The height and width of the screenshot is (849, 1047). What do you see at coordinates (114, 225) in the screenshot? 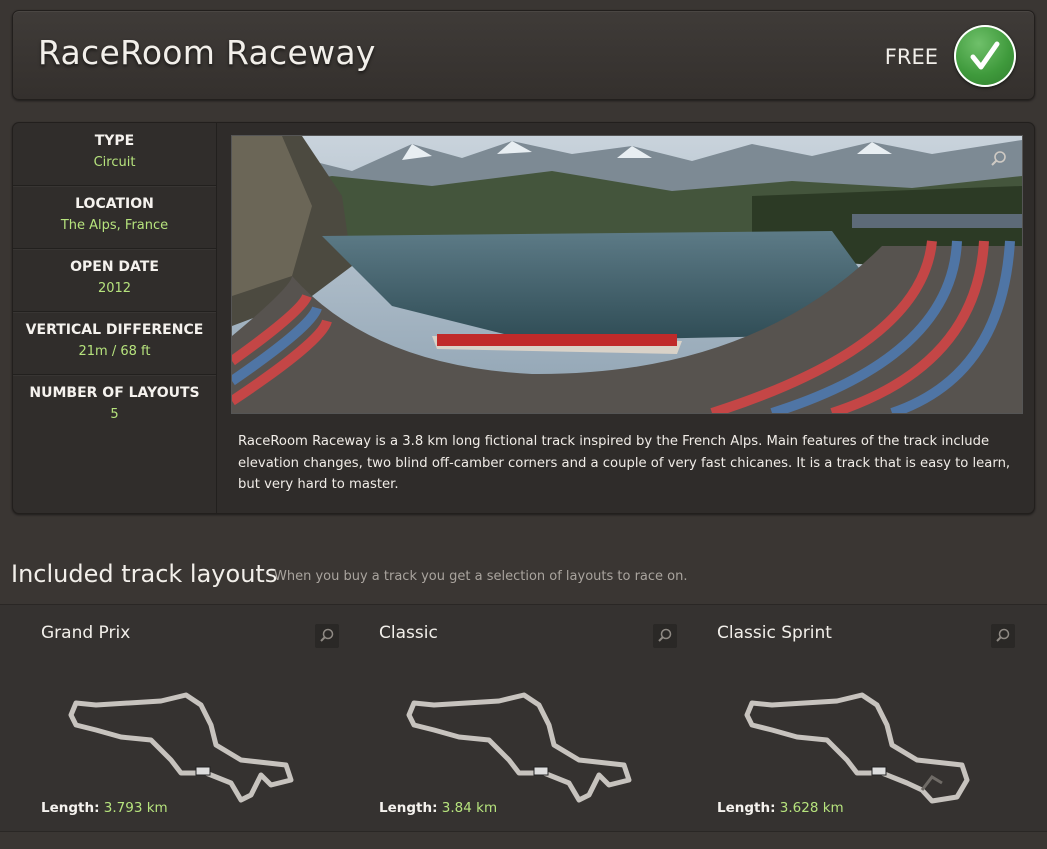
I see `spec-value: The Alps, France` at bounding box center [114, 225].